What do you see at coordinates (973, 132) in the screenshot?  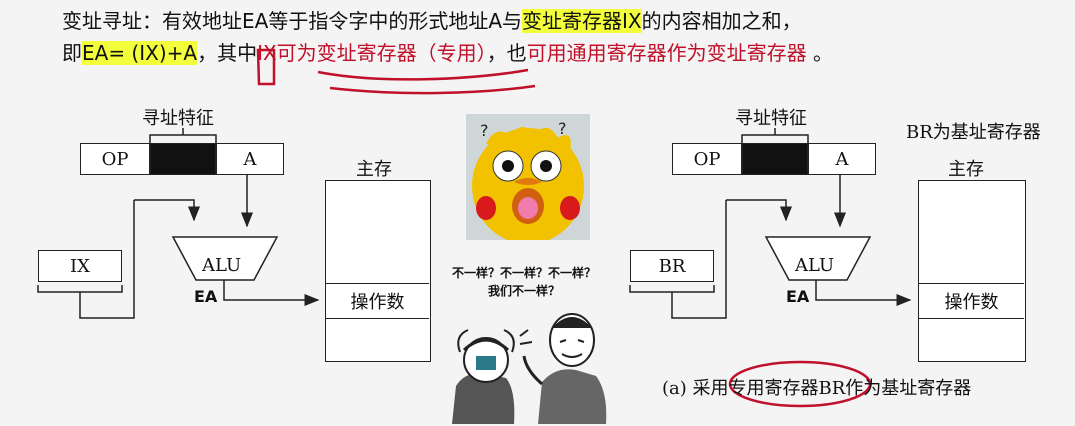 I see `br-note: BR为基址寄存器` at bounding box center [973, 132].